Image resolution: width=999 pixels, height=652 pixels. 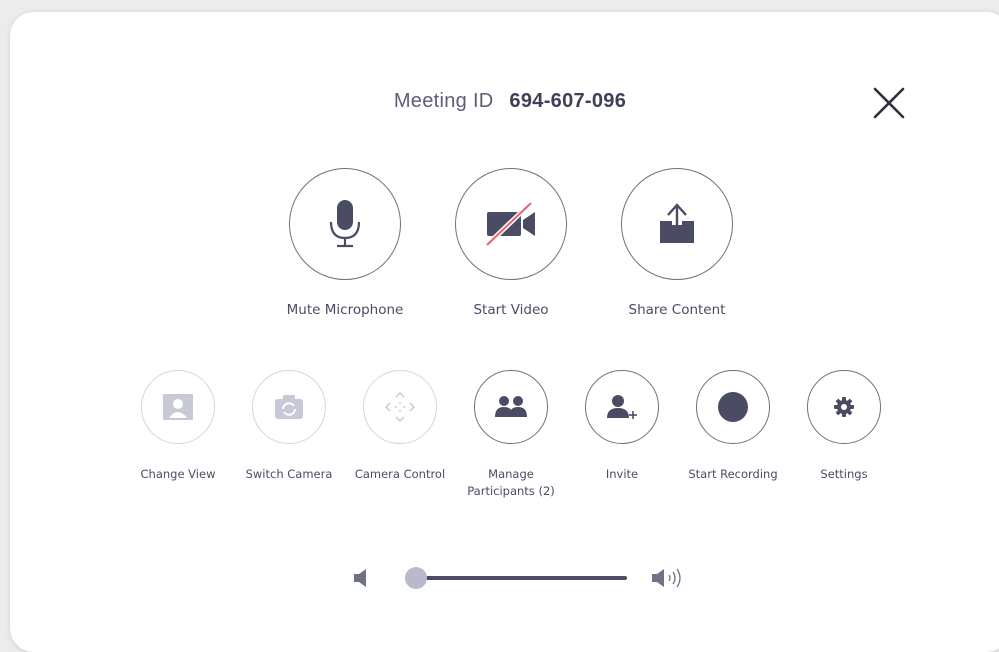 What do you see at coordinates (670, 578) in the screenshot?
I see `volume-high-icon` at bounding box center [670, 578].